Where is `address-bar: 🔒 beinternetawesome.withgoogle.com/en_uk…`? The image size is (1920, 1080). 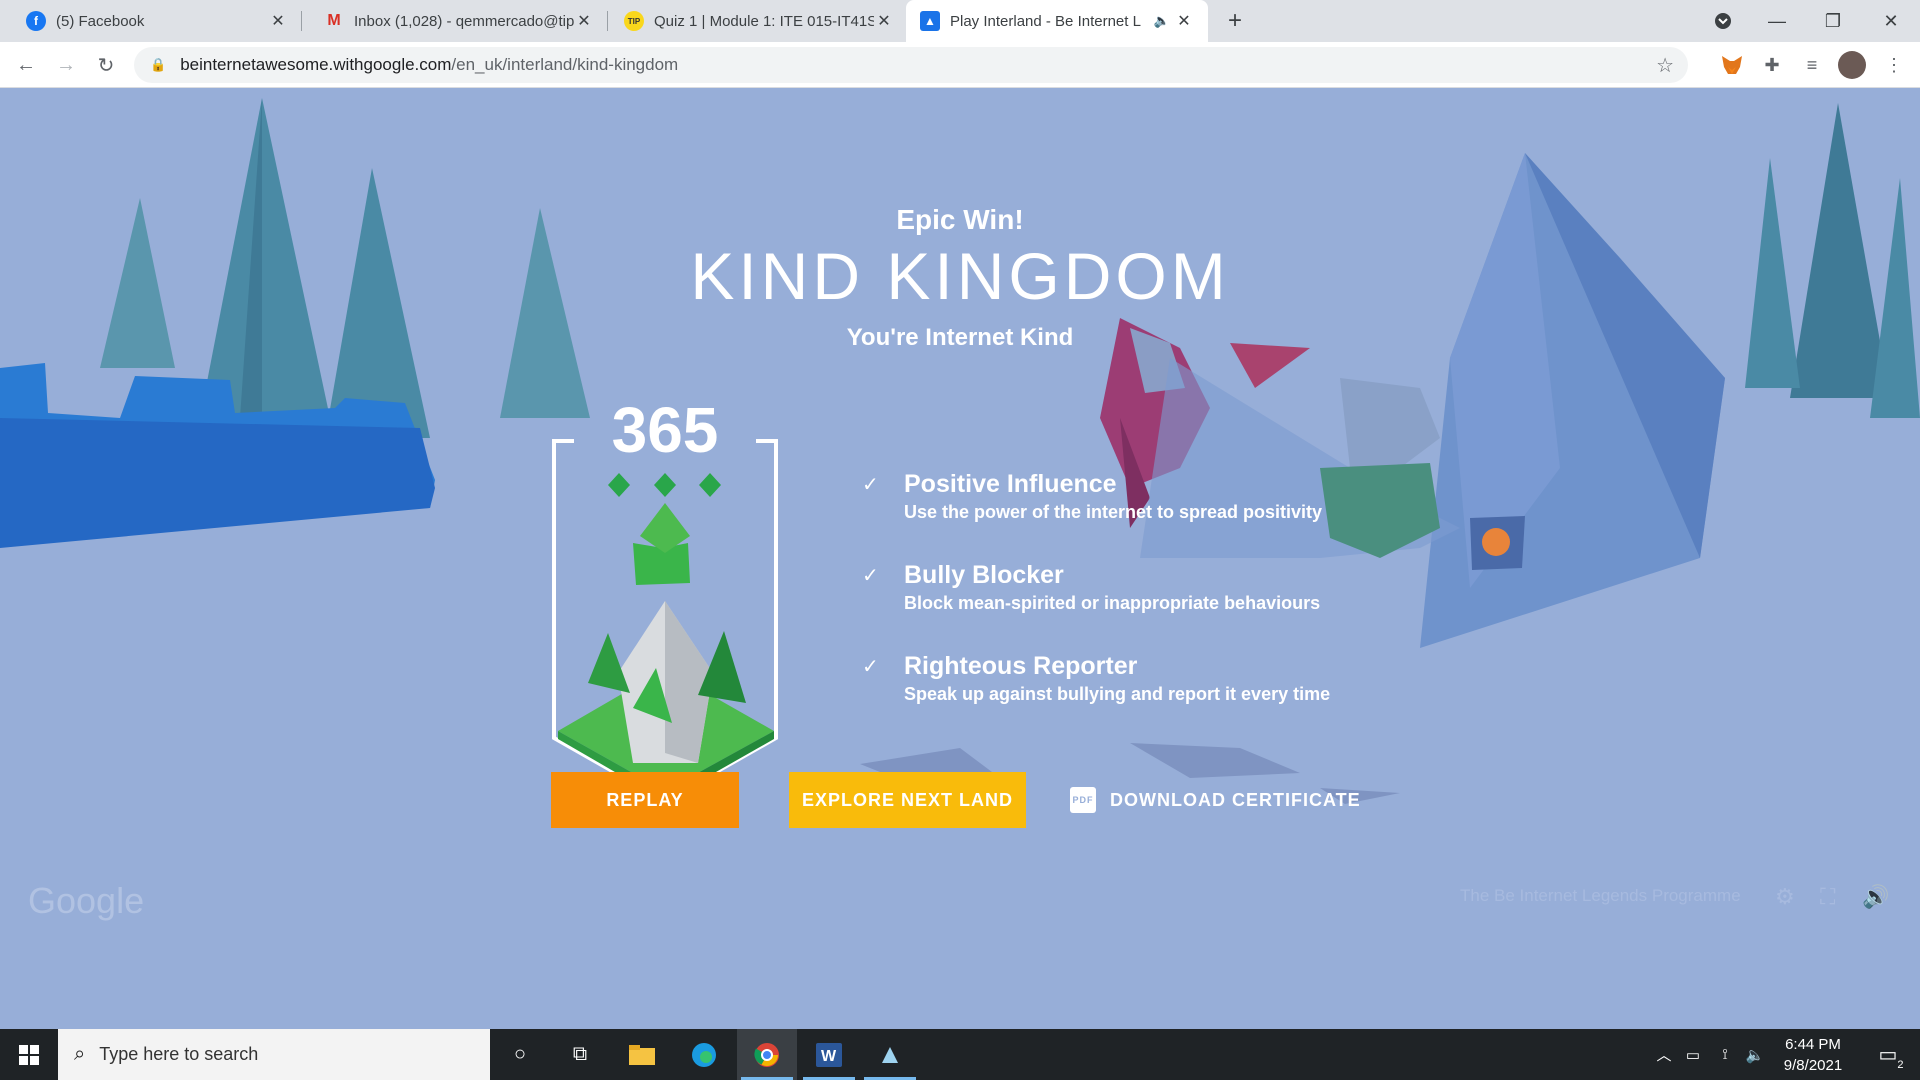
address-bar: 🔒 beinternetawesome.withgoogle.com/en_uk… is located at coordinates (911, 65).